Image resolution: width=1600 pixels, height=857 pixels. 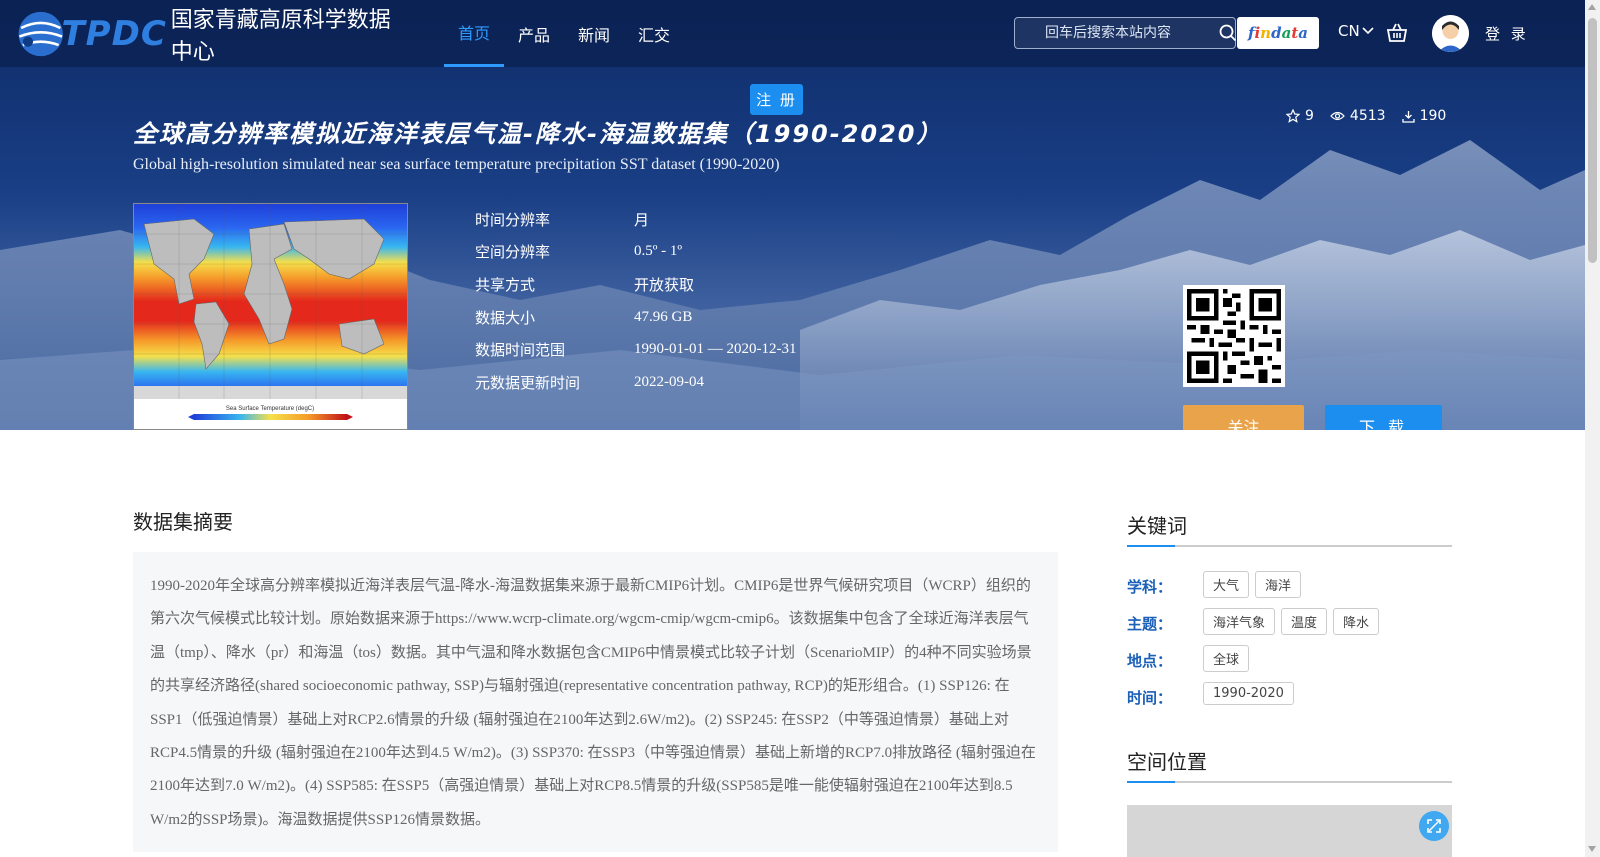 I want to click on location-panel: 空间位置, so click(x=1289, y=764).